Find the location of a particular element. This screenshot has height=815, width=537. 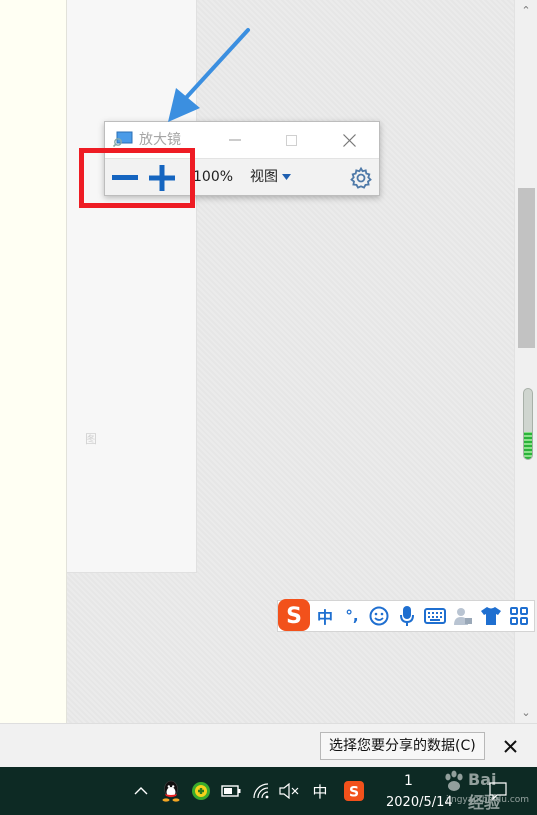

watermark-text: Bai 经验 is located at coordinates (484, 791).